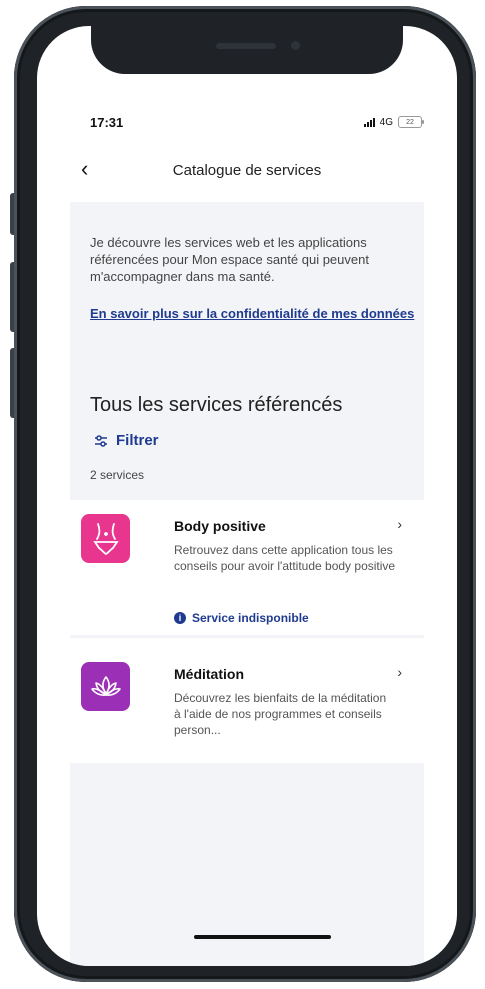  Describe the element at coordinates (369, 122) in the screenshot. I see `signal-icon` at that location.